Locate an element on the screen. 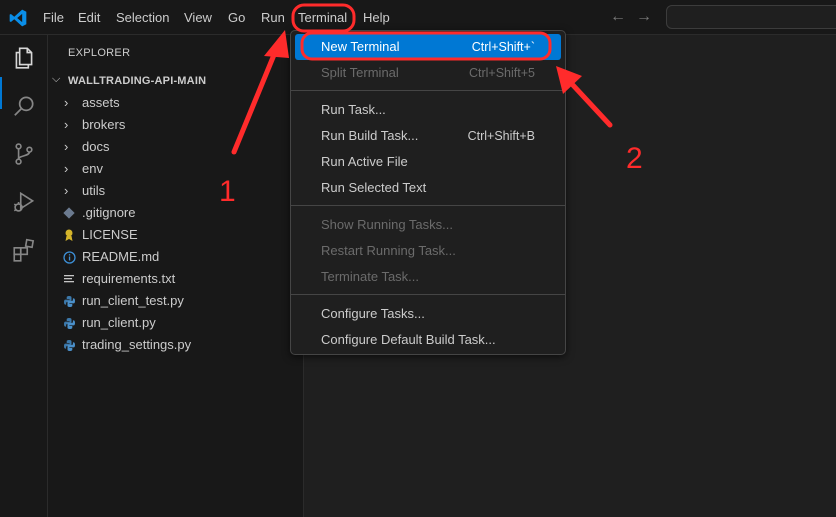 The image size is (836, 517). tree-item-label: env is located at coordinates (92, 168).